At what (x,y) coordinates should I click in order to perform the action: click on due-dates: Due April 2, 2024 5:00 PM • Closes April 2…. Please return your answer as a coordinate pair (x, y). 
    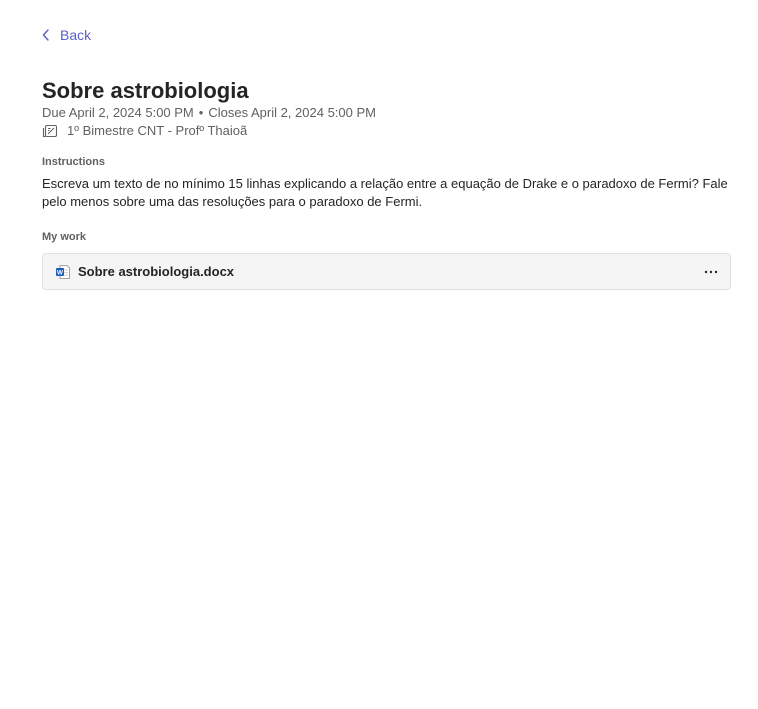
    Looking at the image, I should click on (209, 112).